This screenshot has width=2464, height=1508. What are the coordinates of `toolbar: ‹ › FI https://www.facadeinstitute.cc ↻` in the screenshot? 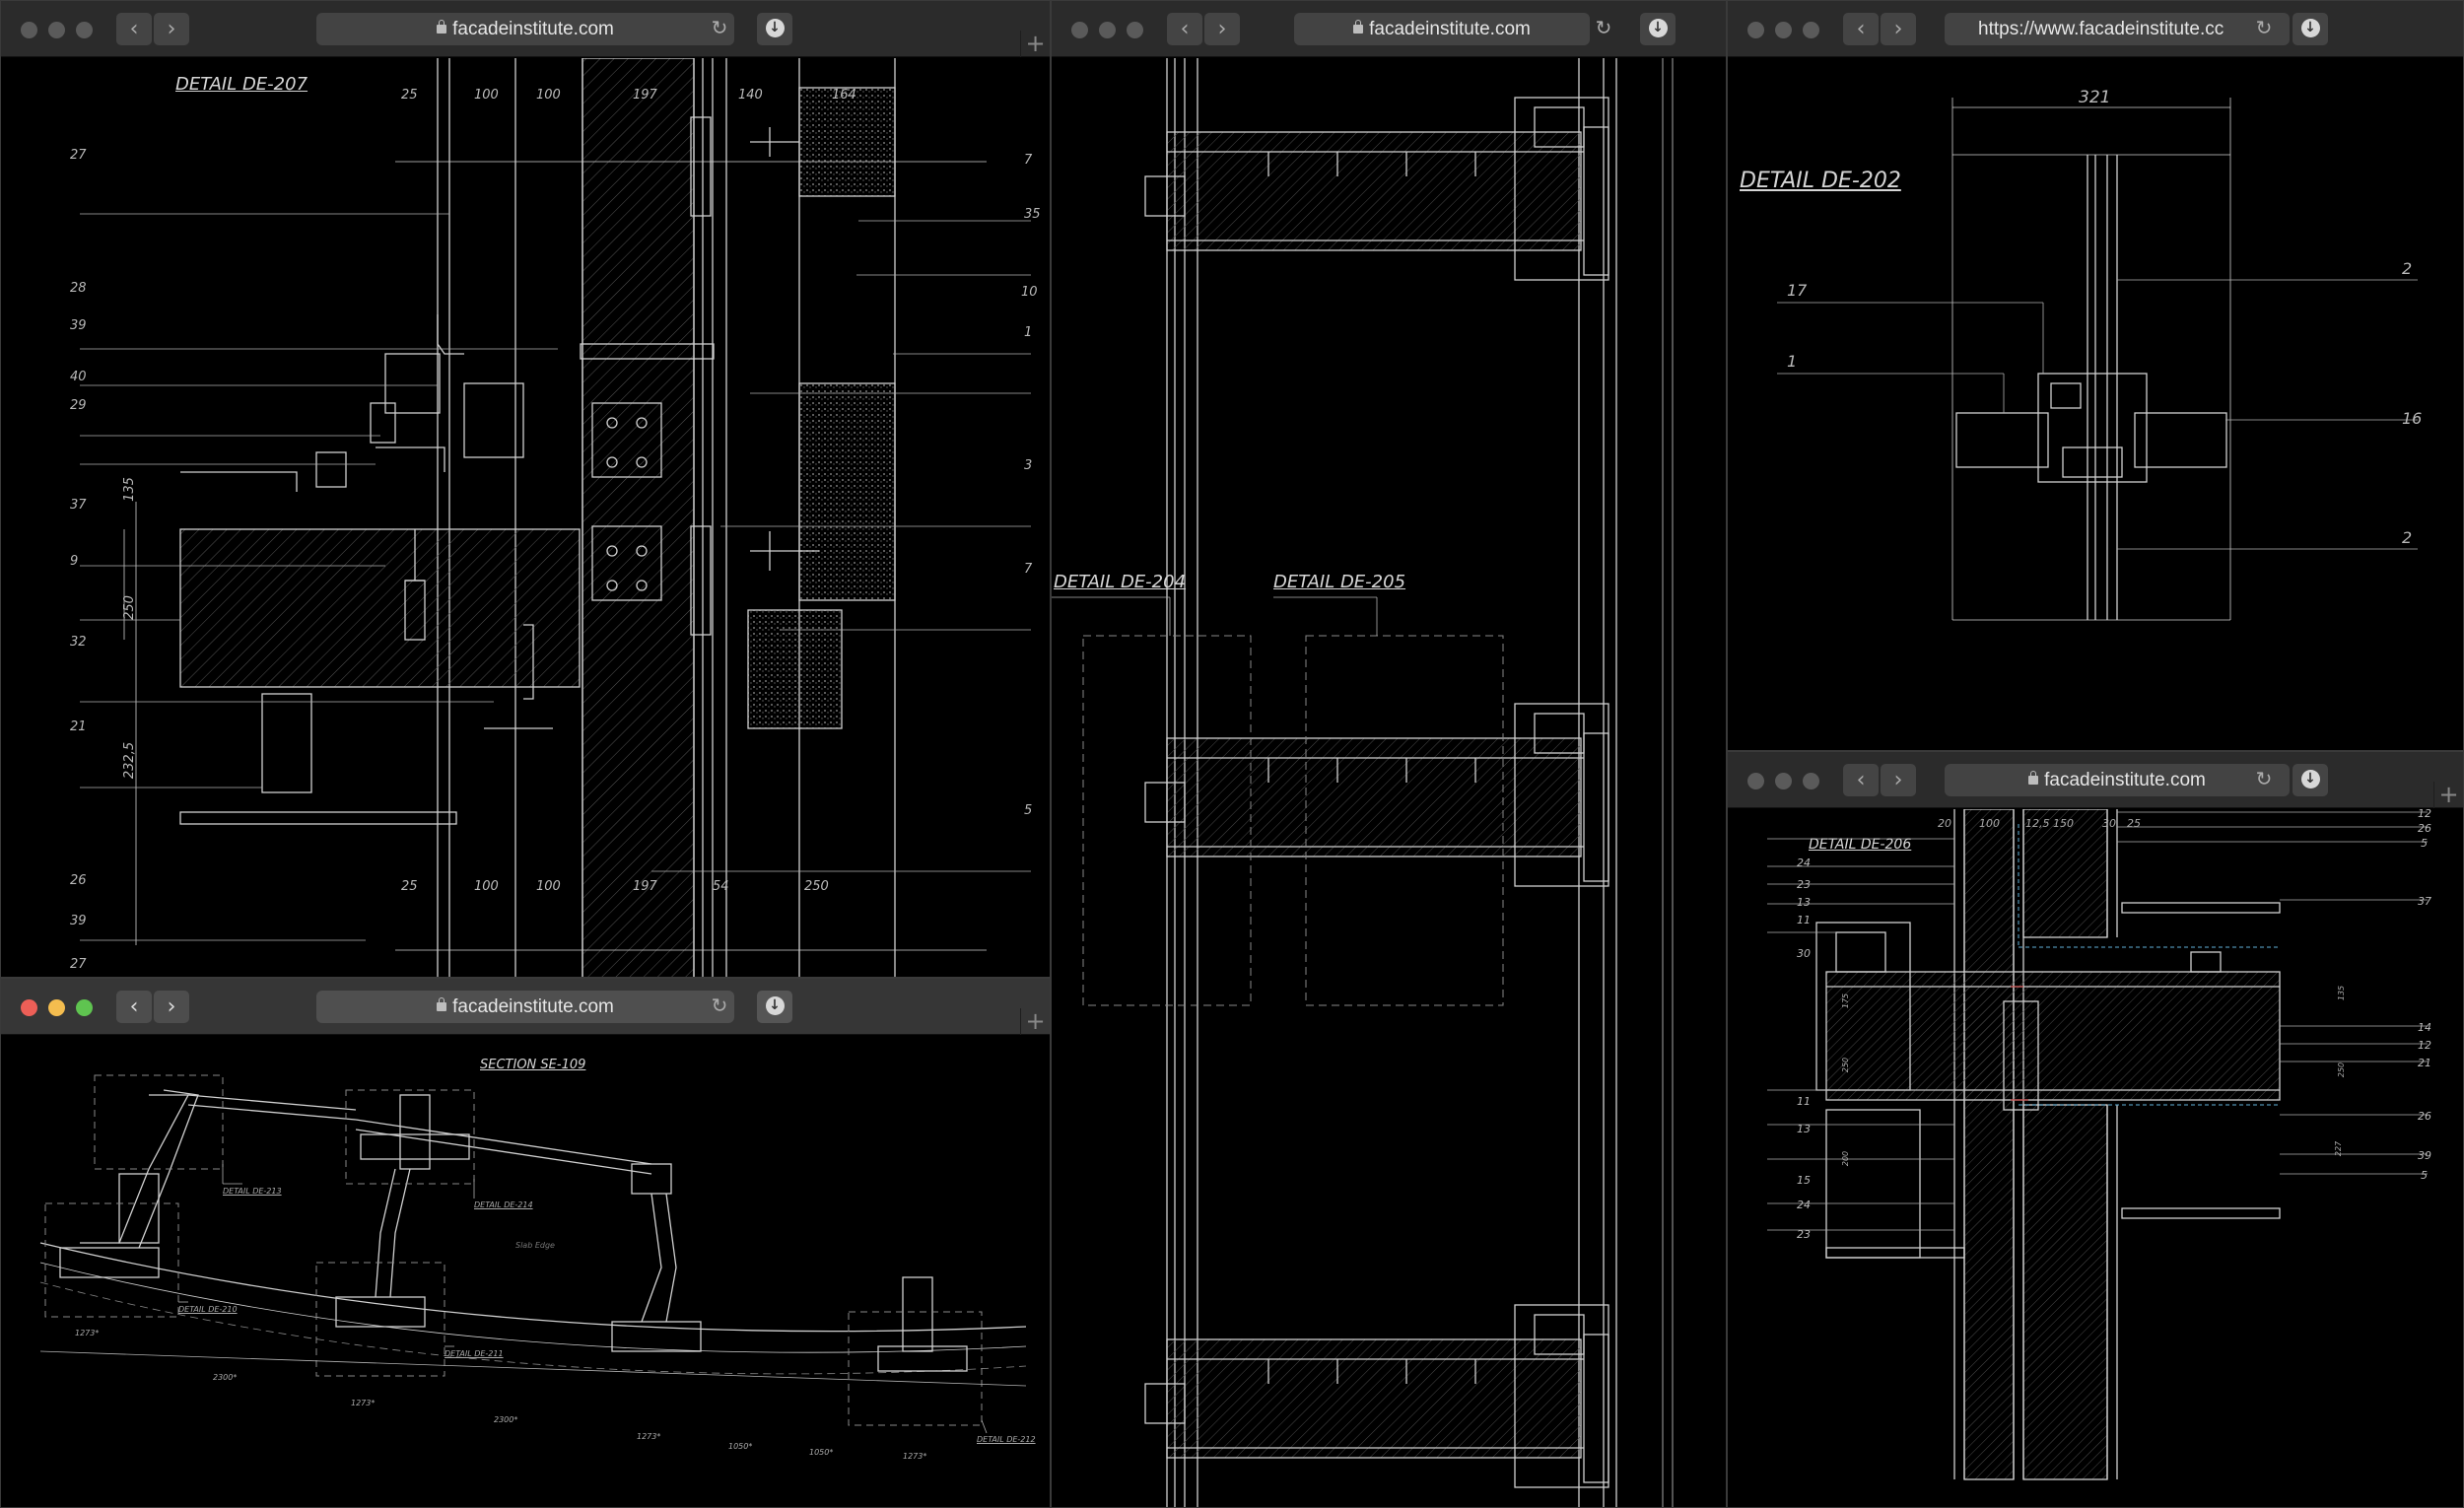 It's located at (2095, 29).